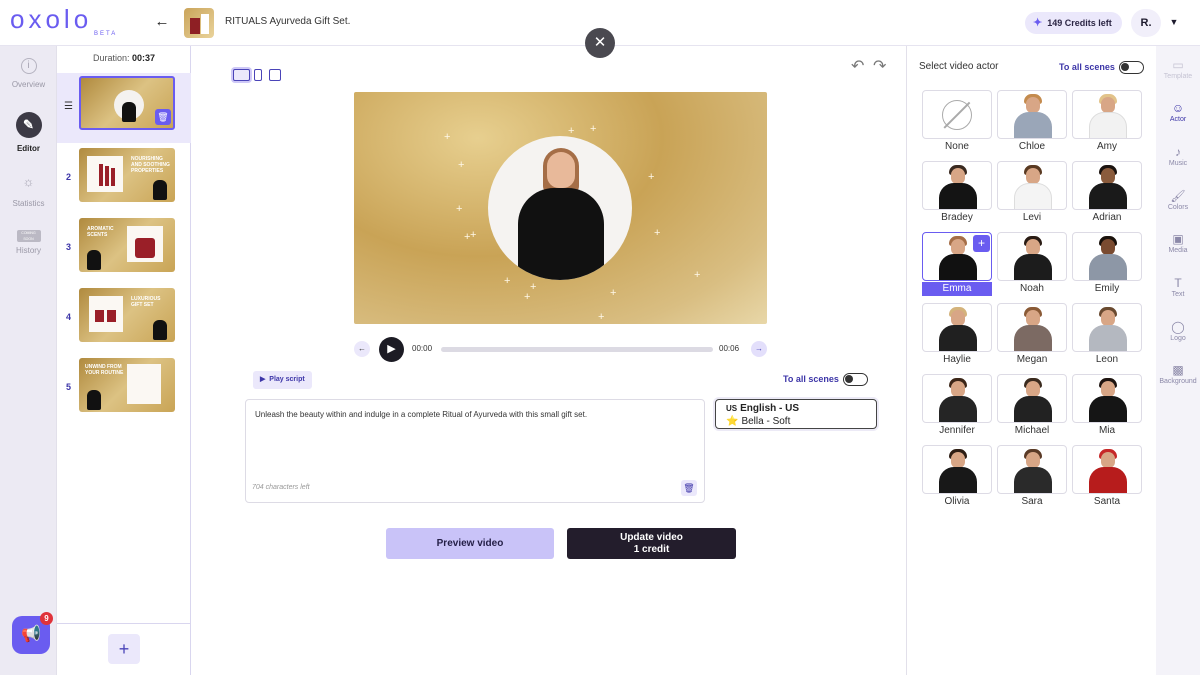 Image resolution: width=1200 pixels, height=675 pixels. I want to click on oxolo-logo: oxolo BETA, so click(70, 22).